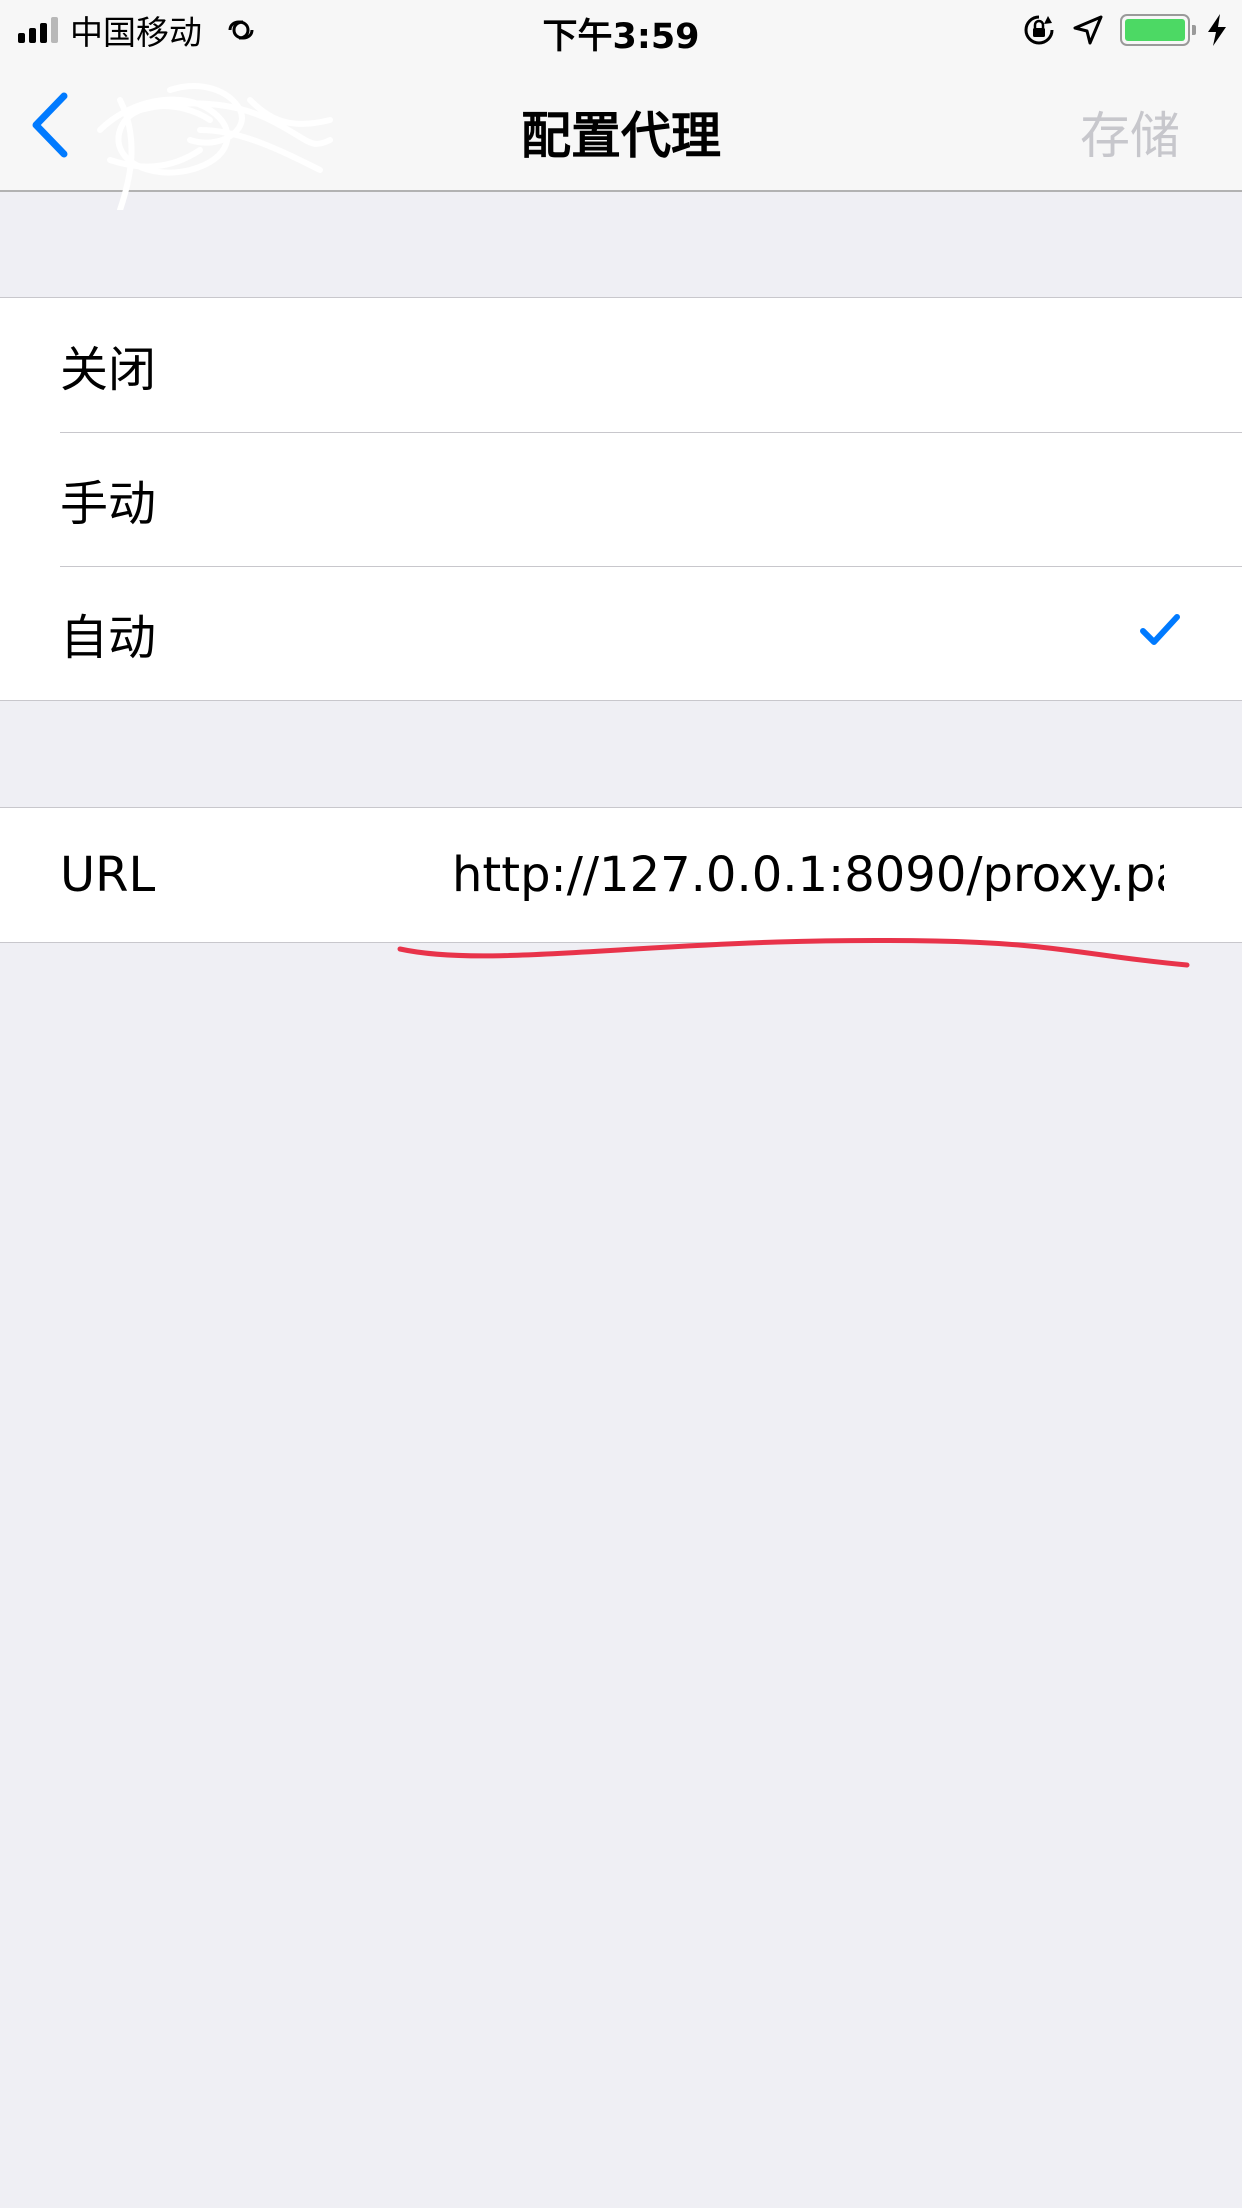 The image size is (1242, 2208). I want to click on battery-fill, so click(1155, 30).